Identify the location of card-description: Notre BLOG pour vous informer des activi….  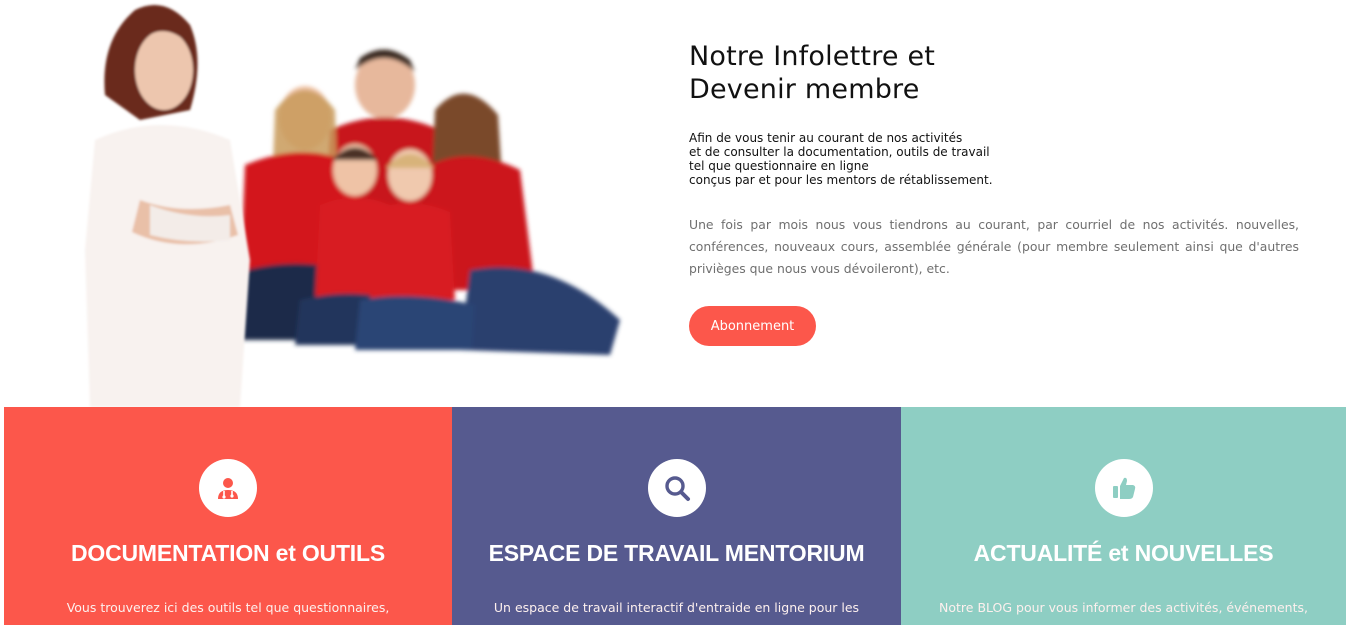
(1123, 607).